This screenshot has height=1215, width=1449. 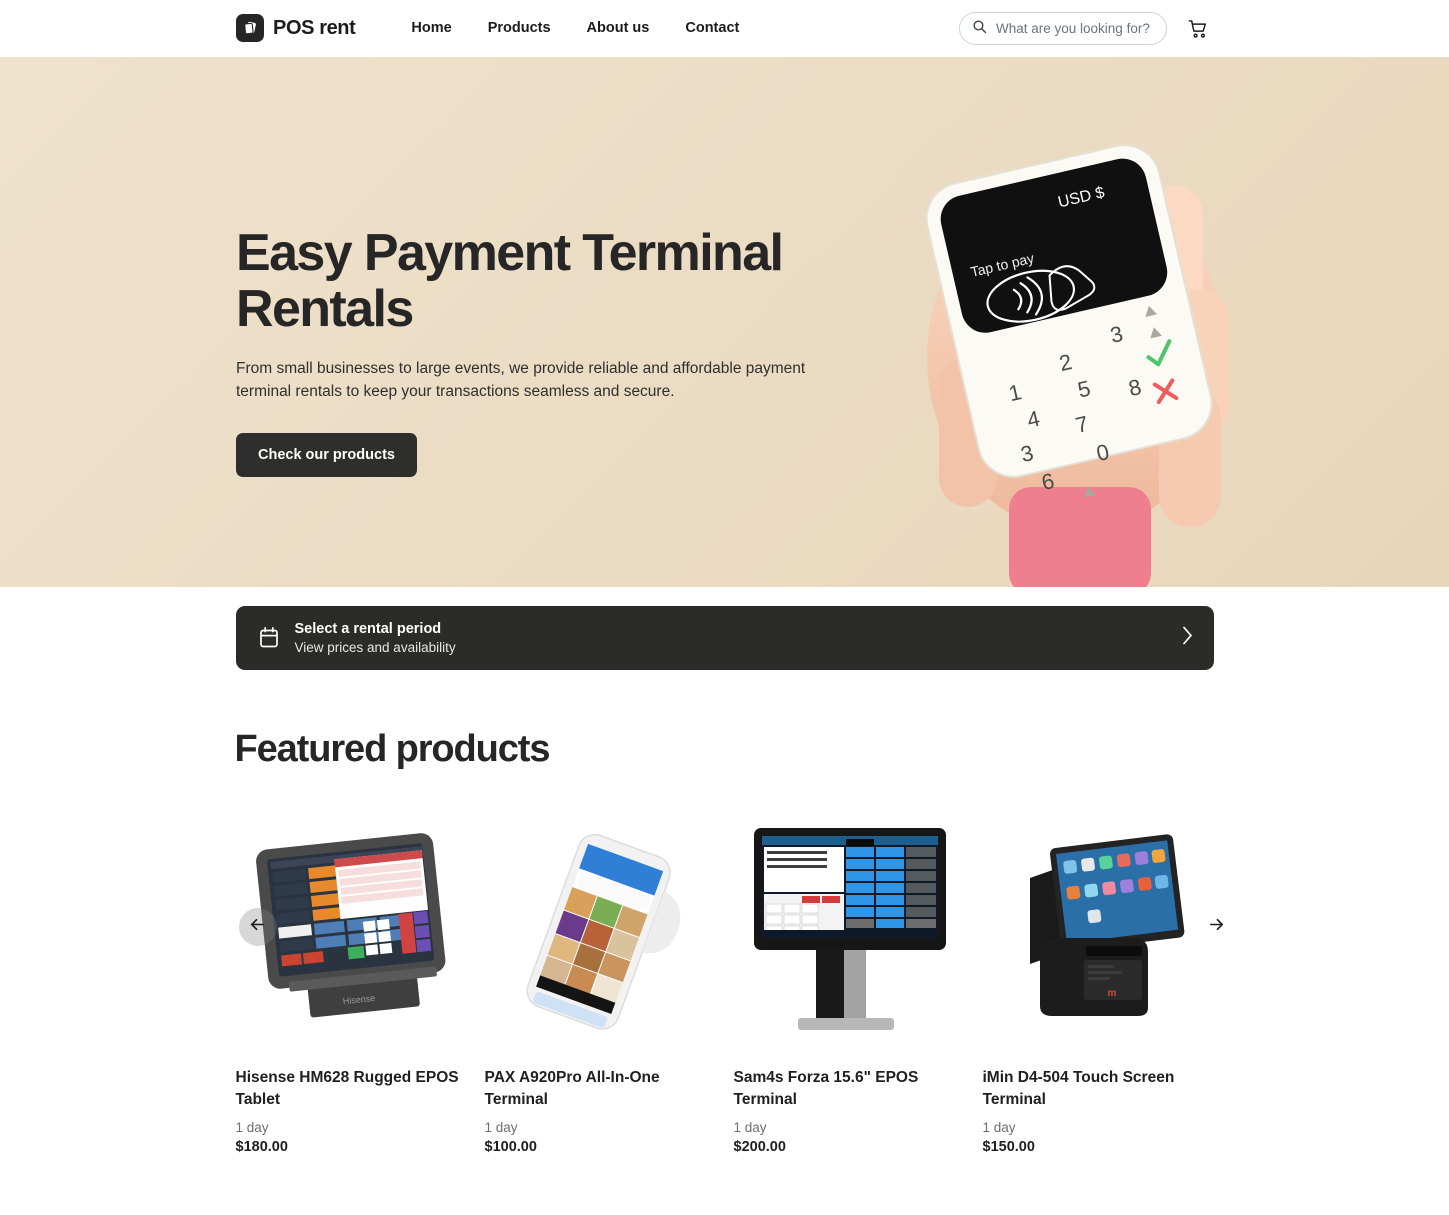 I want to click on product-price: $200.00, so click(x=759, y=1147).